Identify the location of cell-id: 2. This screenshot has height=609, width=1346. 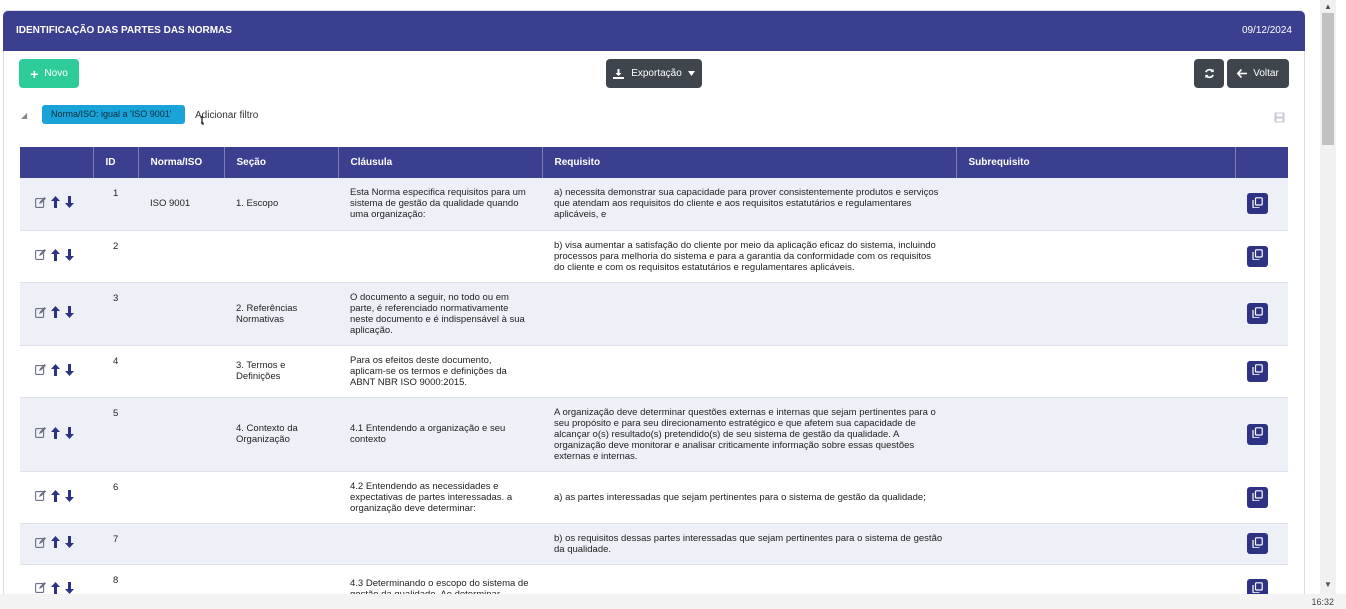
(115, 256).